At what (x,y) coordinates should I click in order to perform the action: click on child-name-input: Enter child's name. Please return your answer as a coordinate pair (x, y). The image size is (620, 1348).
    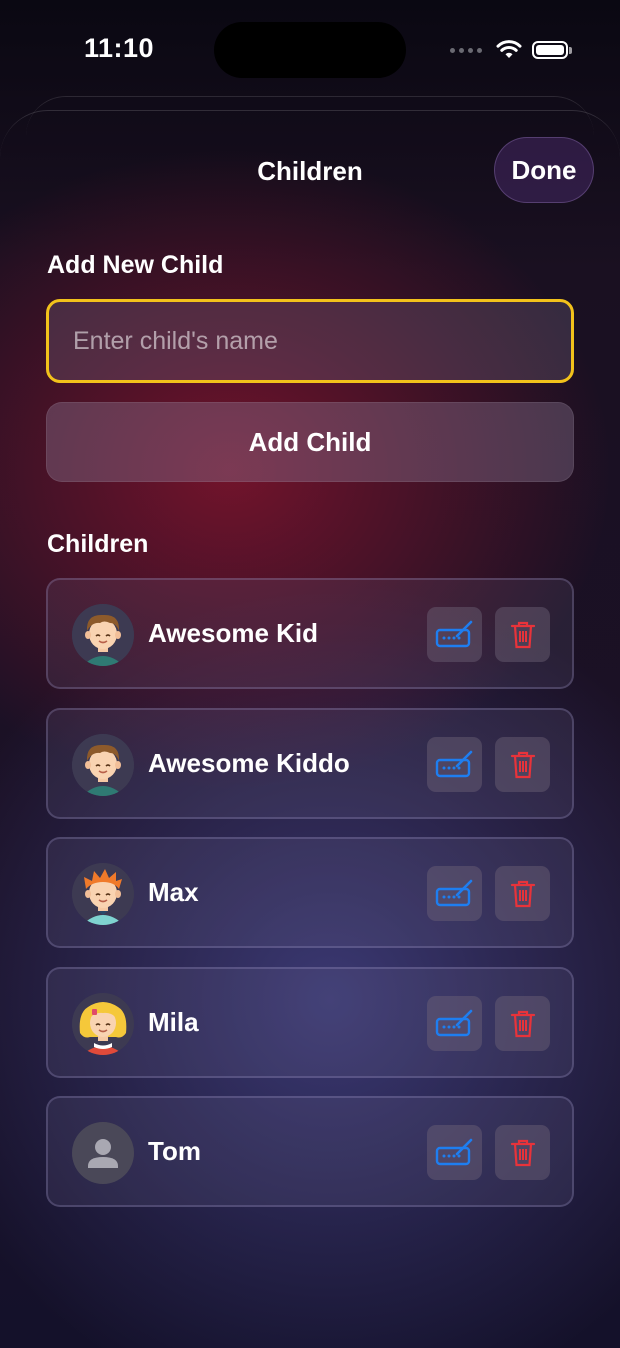
    Looking at the image, I should click on (310, 341).